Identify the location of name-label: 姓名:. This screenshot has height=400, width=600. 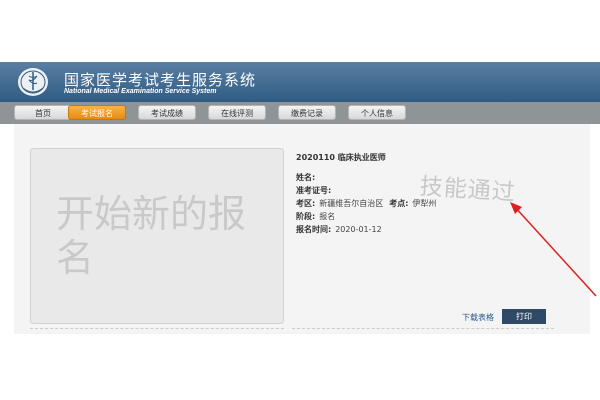
(306, 177).